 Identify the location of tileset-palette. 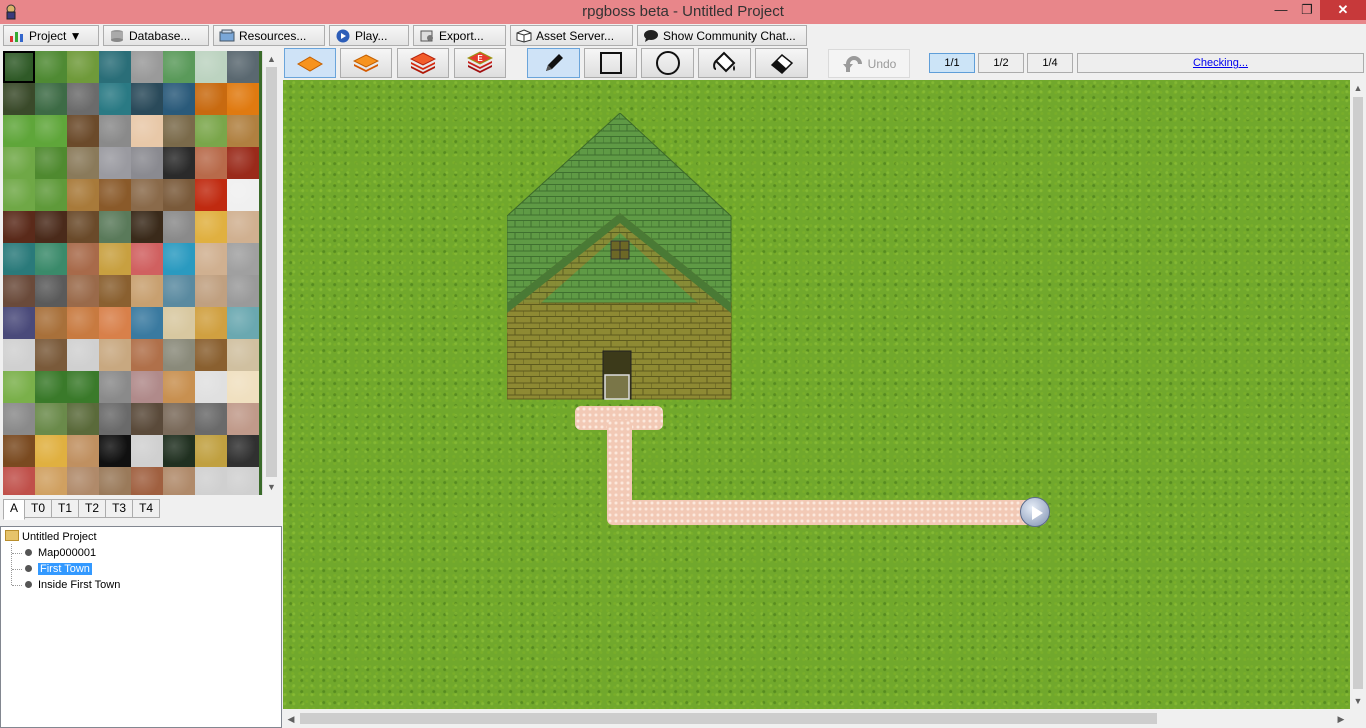
(132, 273).